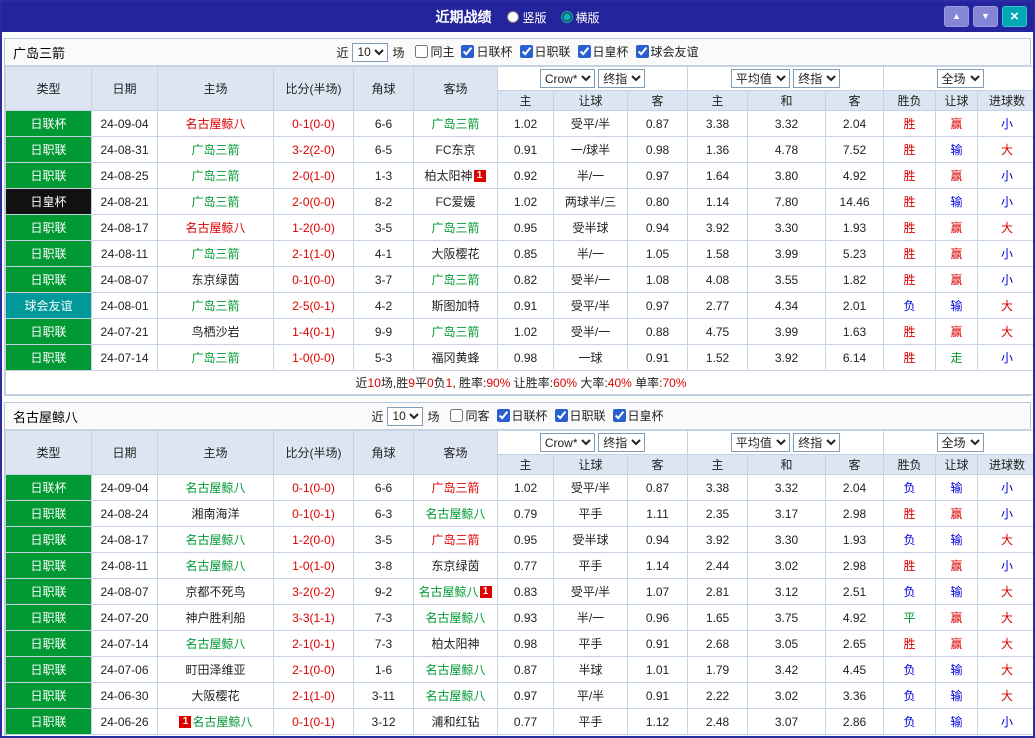  I want to click on up-arrow-icon: ▲, so click(956, 16).